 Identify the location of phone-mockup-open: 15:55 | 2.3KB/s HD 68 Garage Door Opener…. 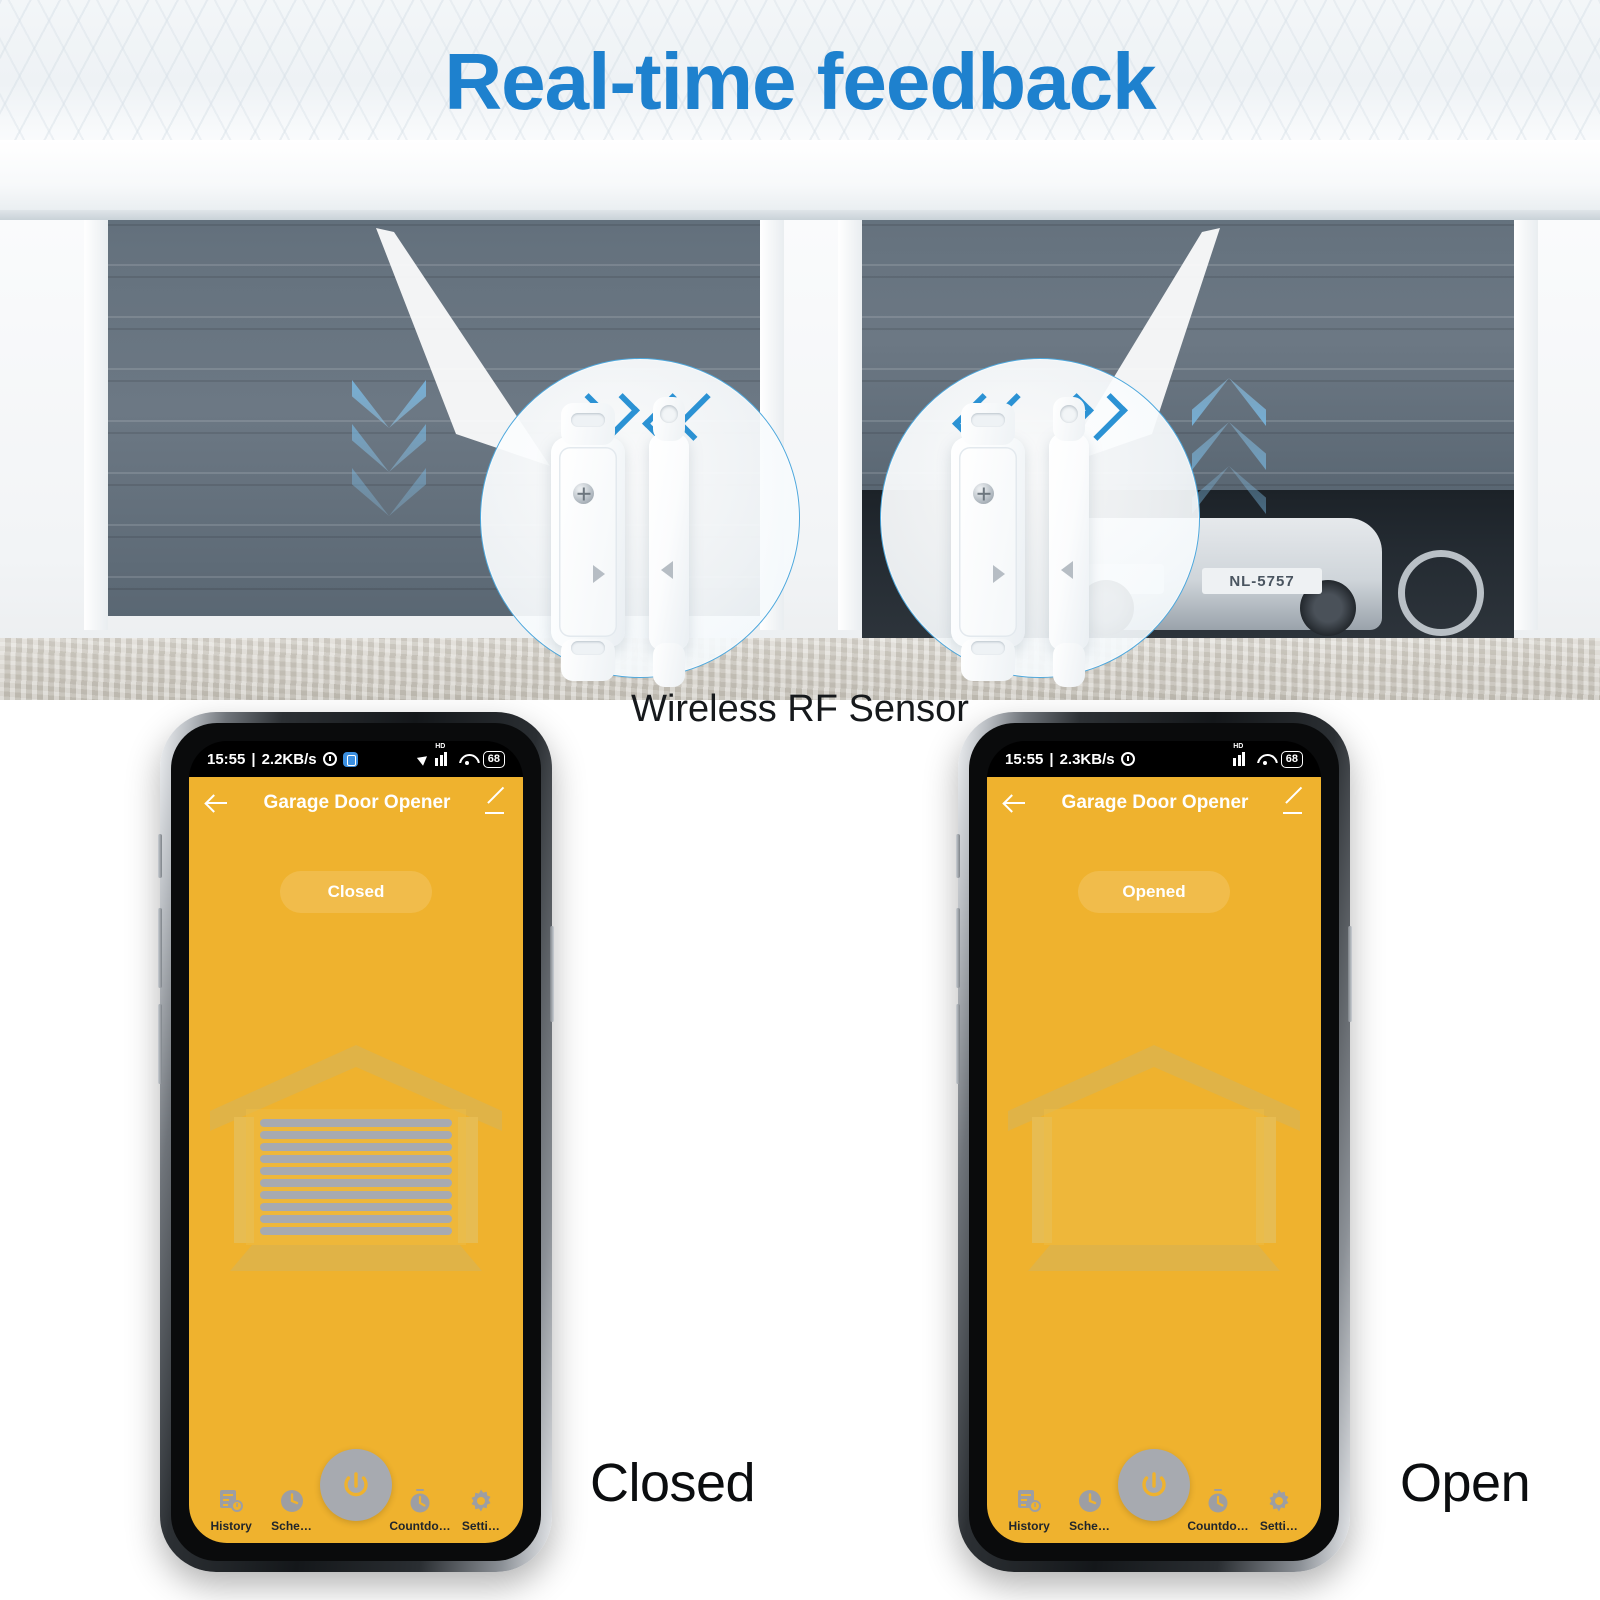
(1154, 1142).